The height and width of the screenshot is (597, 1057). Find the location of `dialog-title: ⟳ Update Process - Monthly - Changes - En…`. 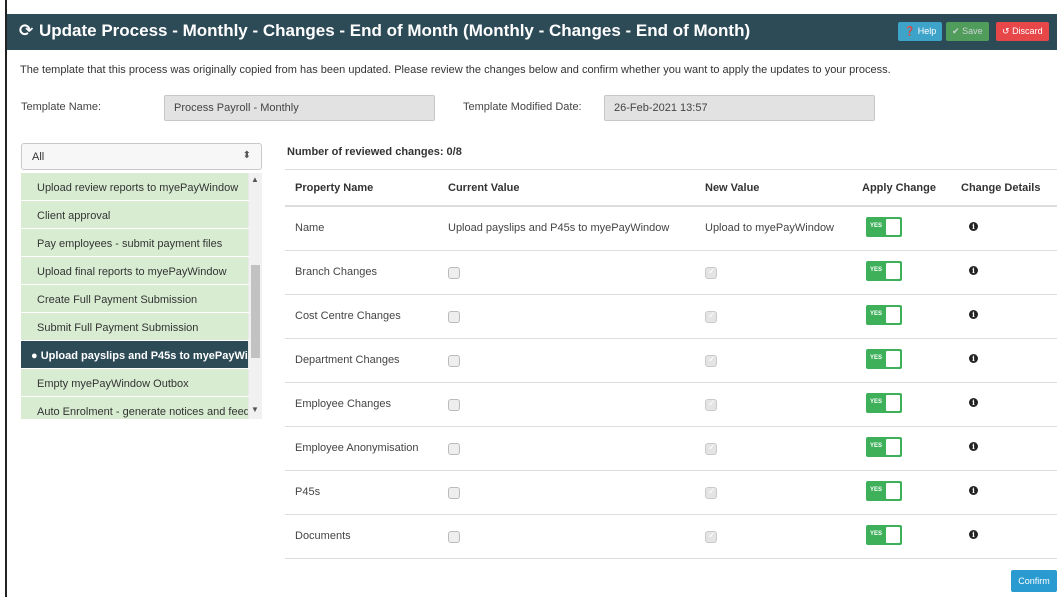

dialog-title: ⟳ Update Process - Monthly - Changes - En… is located at coordinates (384, 31).